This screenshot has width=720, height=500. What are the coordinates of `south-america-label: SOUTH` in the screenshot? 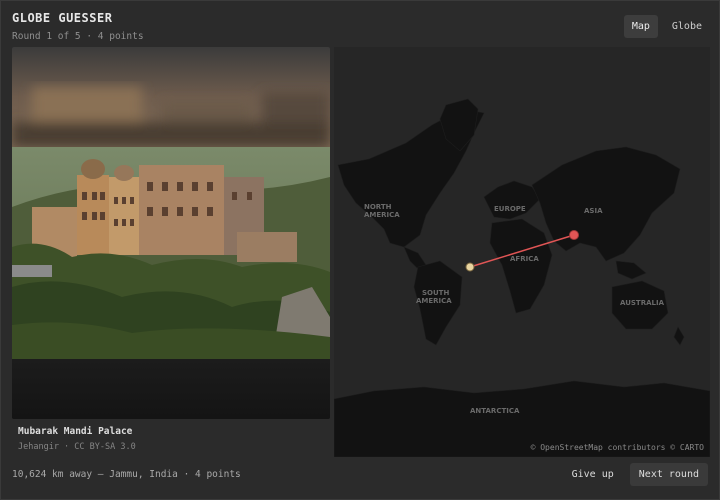 It's located at (435, 293).